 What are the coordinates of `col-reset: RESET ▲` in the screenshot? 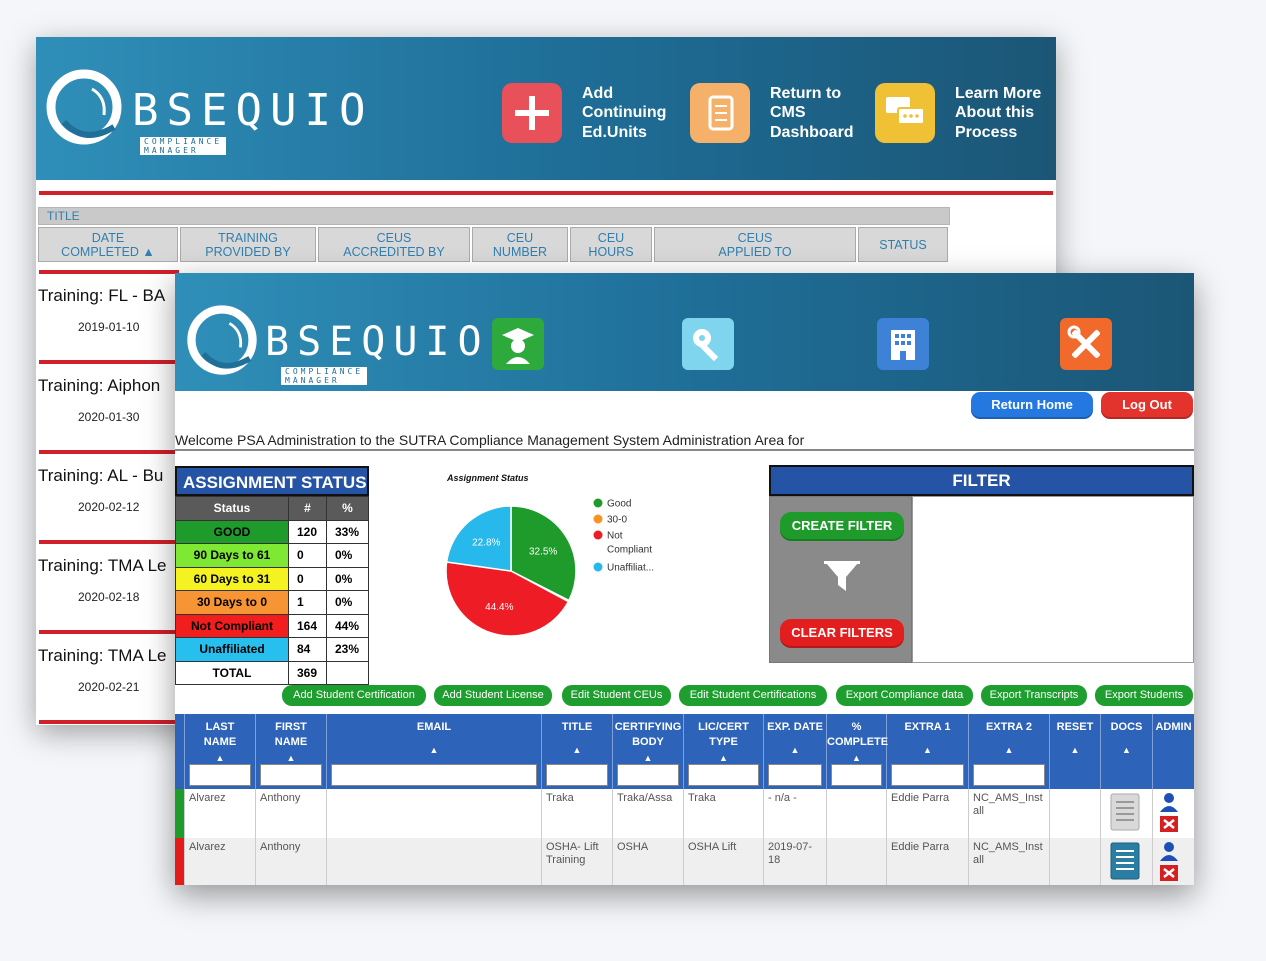 It's located at (1075, 751).